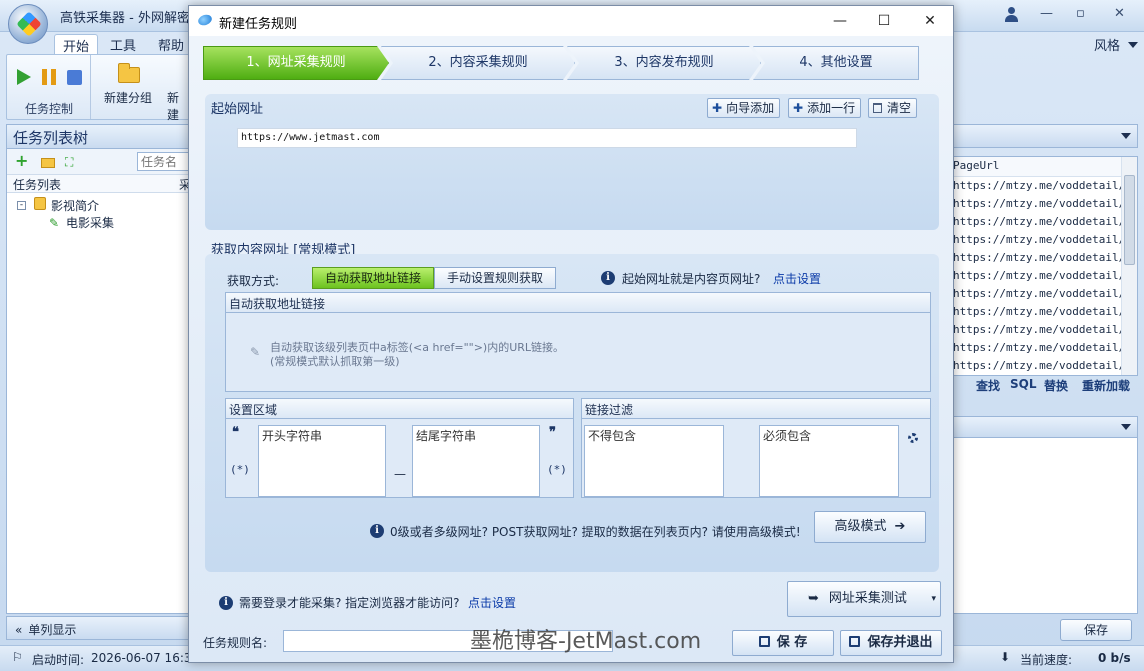 The image size is (1144, 671). I want to click on scroll-thumb, so click(1129, 220).